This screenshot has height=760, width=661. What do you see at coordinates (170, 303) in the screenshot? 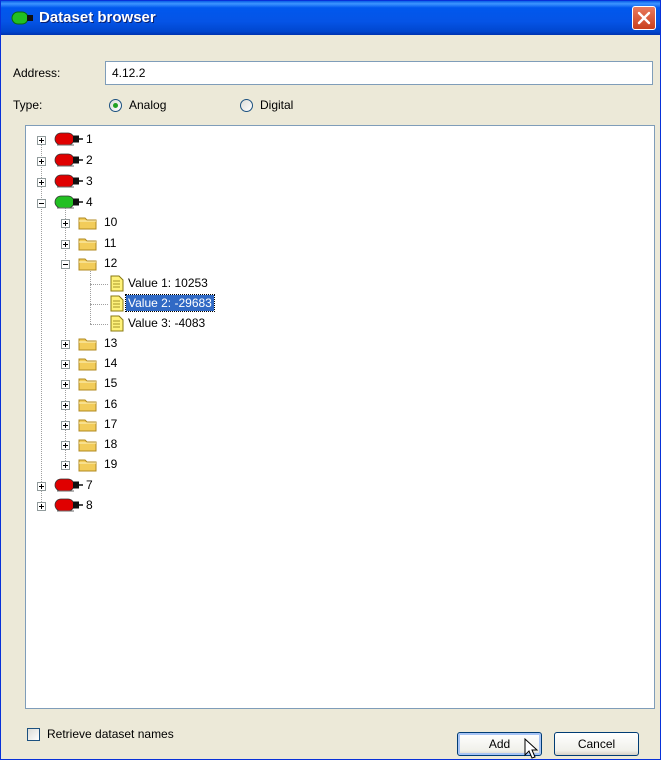
I see `tree-value-label-selected: Value 2: -29683` at bounding box center [170, 303].